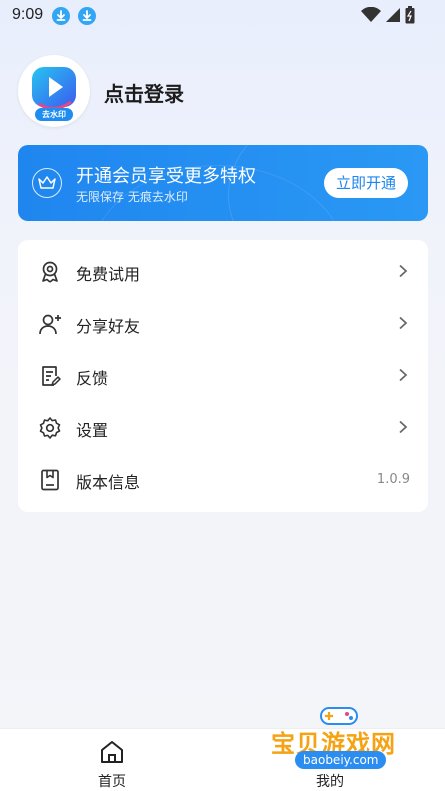  I want to click on avatar: 去水印, so click(54, 91).